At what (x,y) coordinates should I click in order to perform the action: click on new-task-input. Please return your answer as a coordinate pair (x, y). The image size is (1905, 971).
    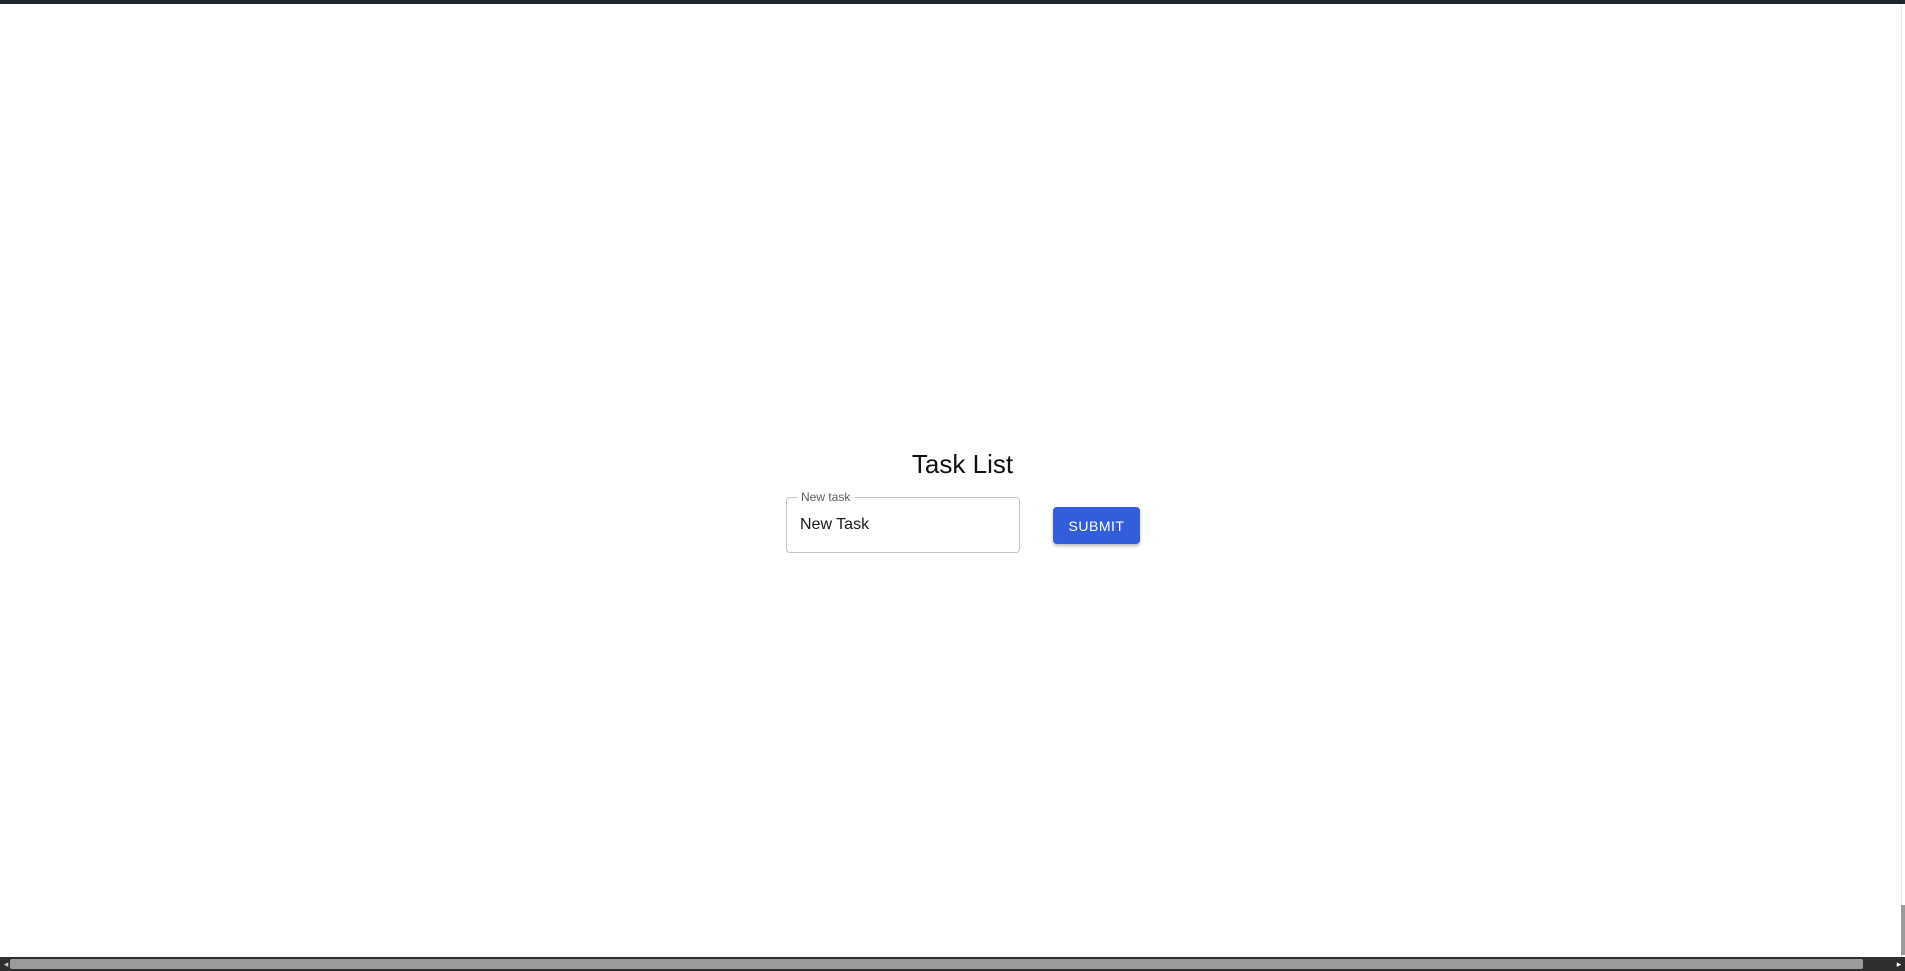
    Looking at the image, I should click on (902, 525).